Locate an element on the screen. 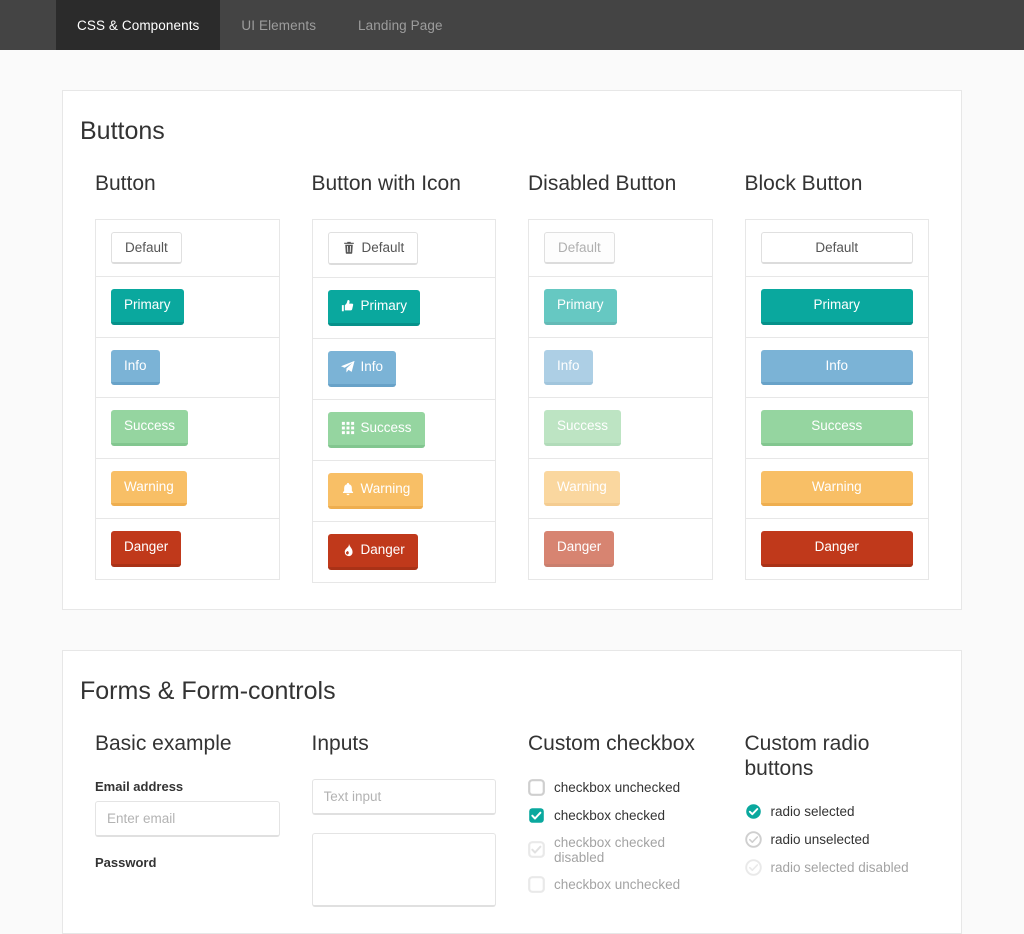  block-button-primary: Primary is located at coordinates (836, 307).